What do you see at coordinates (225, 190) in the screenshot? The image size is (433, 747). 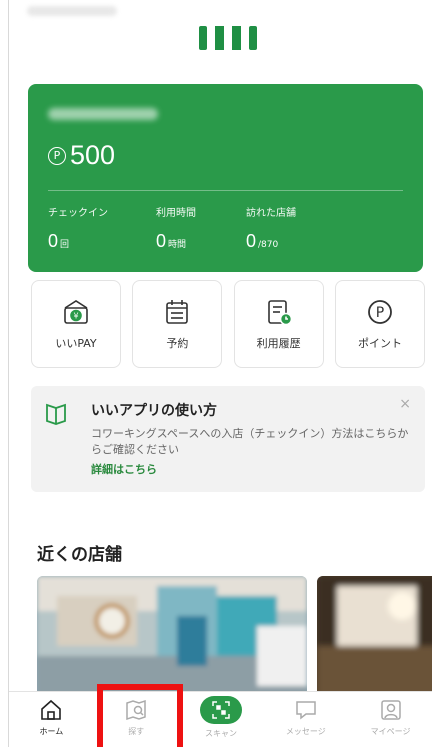 I see `card-divider` at bounding box center [225, 190].